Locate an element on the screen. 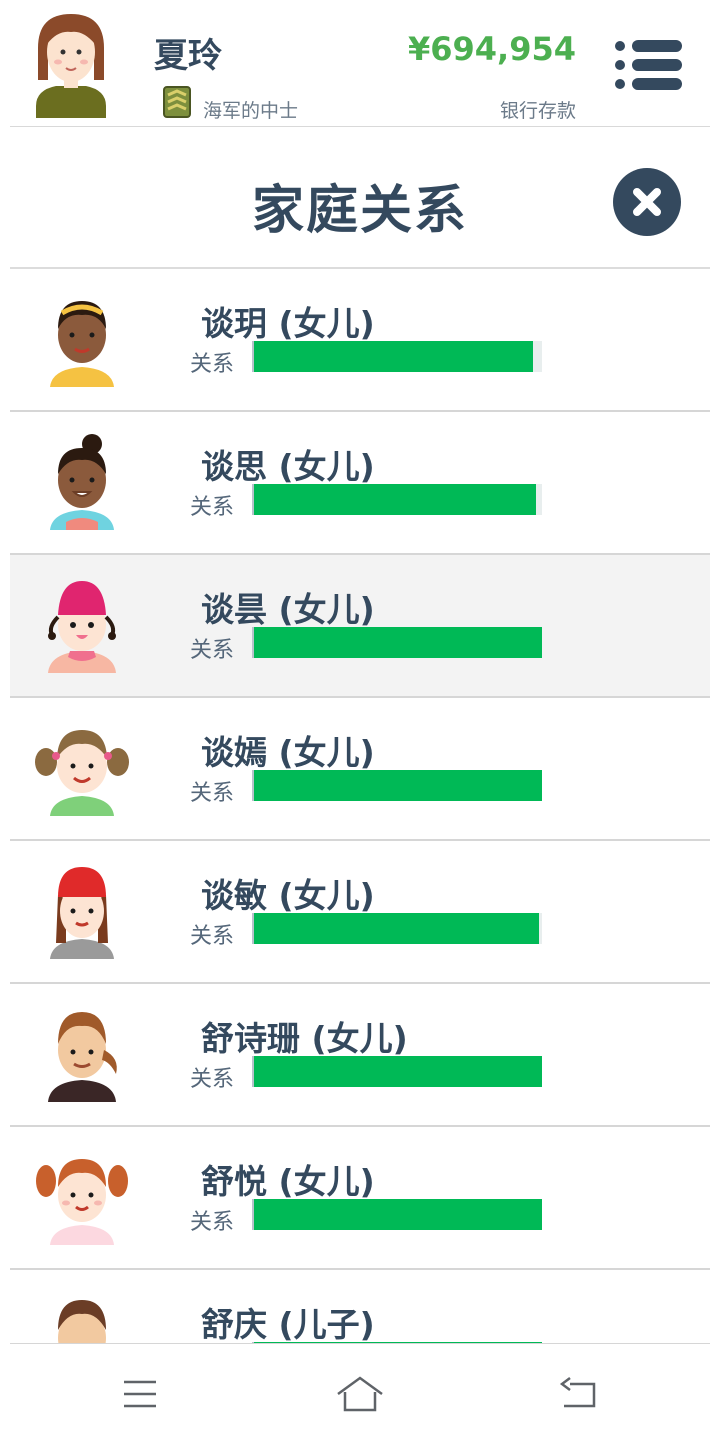 The height and width of the screenshot is (1440, 720). member-name: 谈嫣 (女儿) is located at coordinates (288, 752).